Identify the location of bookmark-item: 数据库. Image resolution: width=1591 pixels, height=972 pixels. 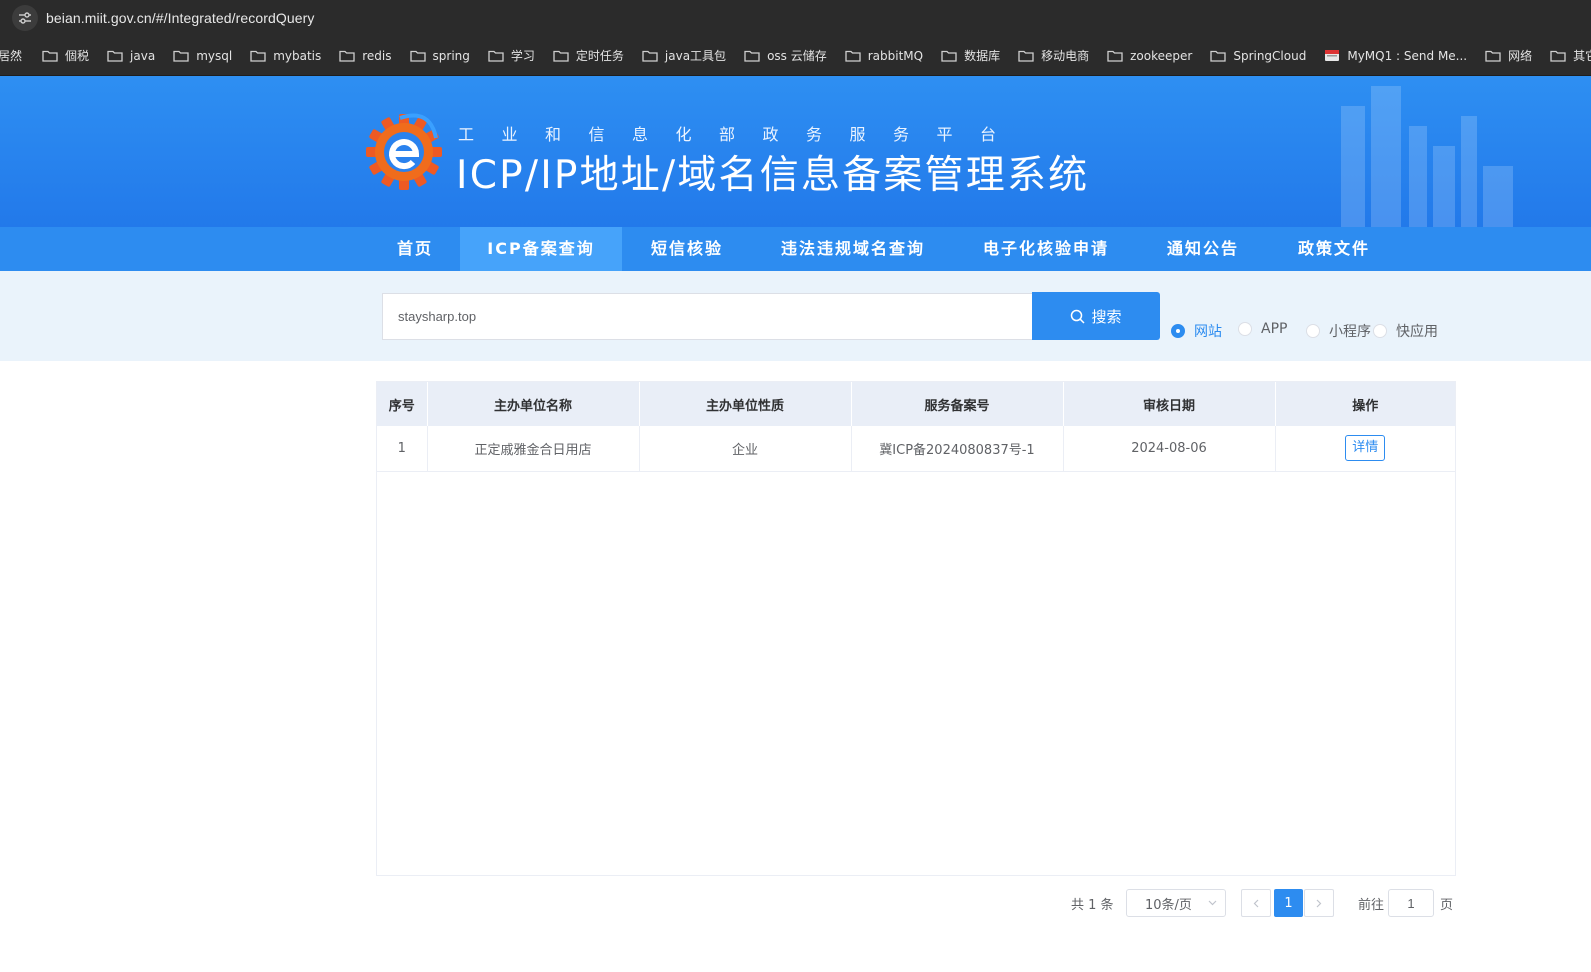
(970, 55).